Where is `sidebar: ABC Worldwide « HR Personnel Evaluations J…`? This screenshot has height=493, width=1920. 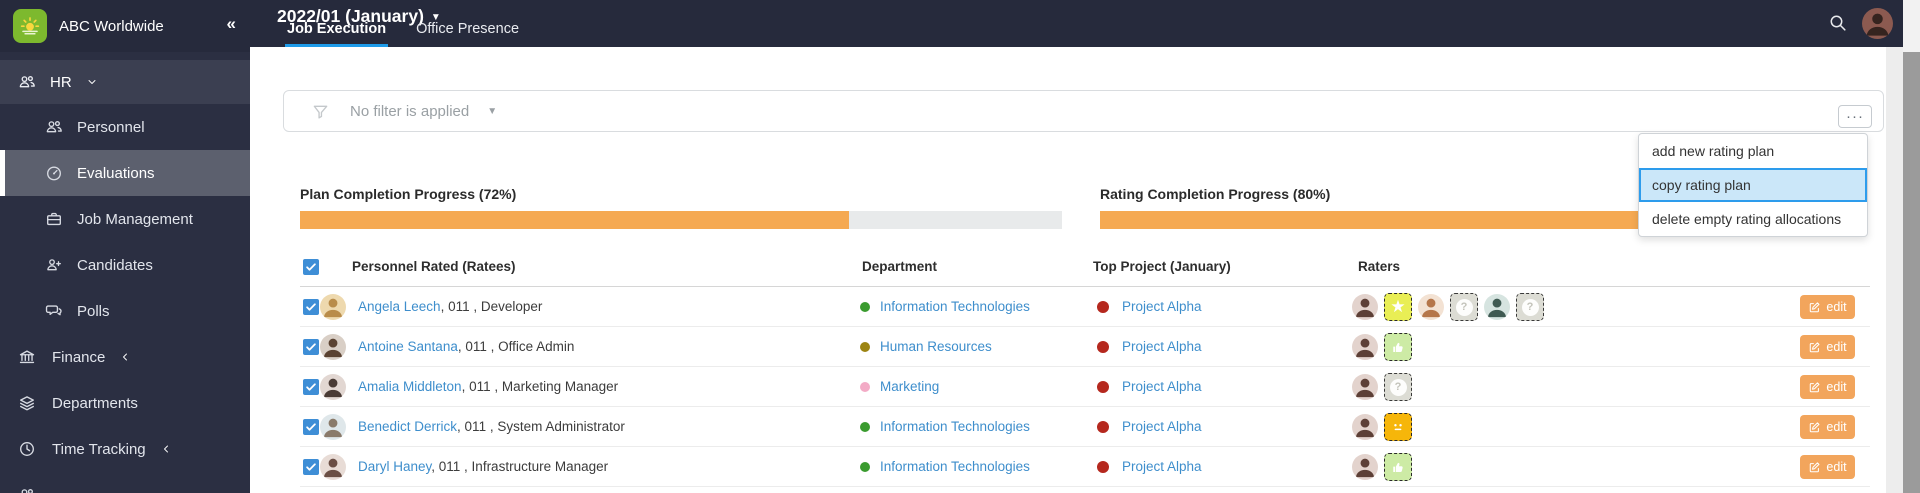
sidebar: ABC Worldwide « HR Personnel Evaluations J… is located at coordinates (125, 246).